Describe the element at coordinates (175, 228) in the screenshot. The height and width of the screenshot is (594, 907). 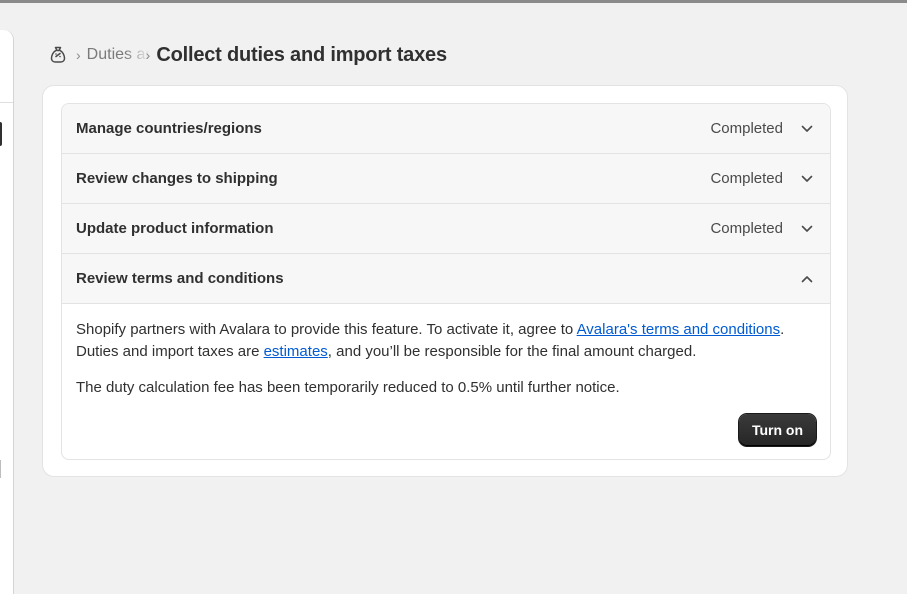
I see `accordion-item-title: Update product information` at that location.